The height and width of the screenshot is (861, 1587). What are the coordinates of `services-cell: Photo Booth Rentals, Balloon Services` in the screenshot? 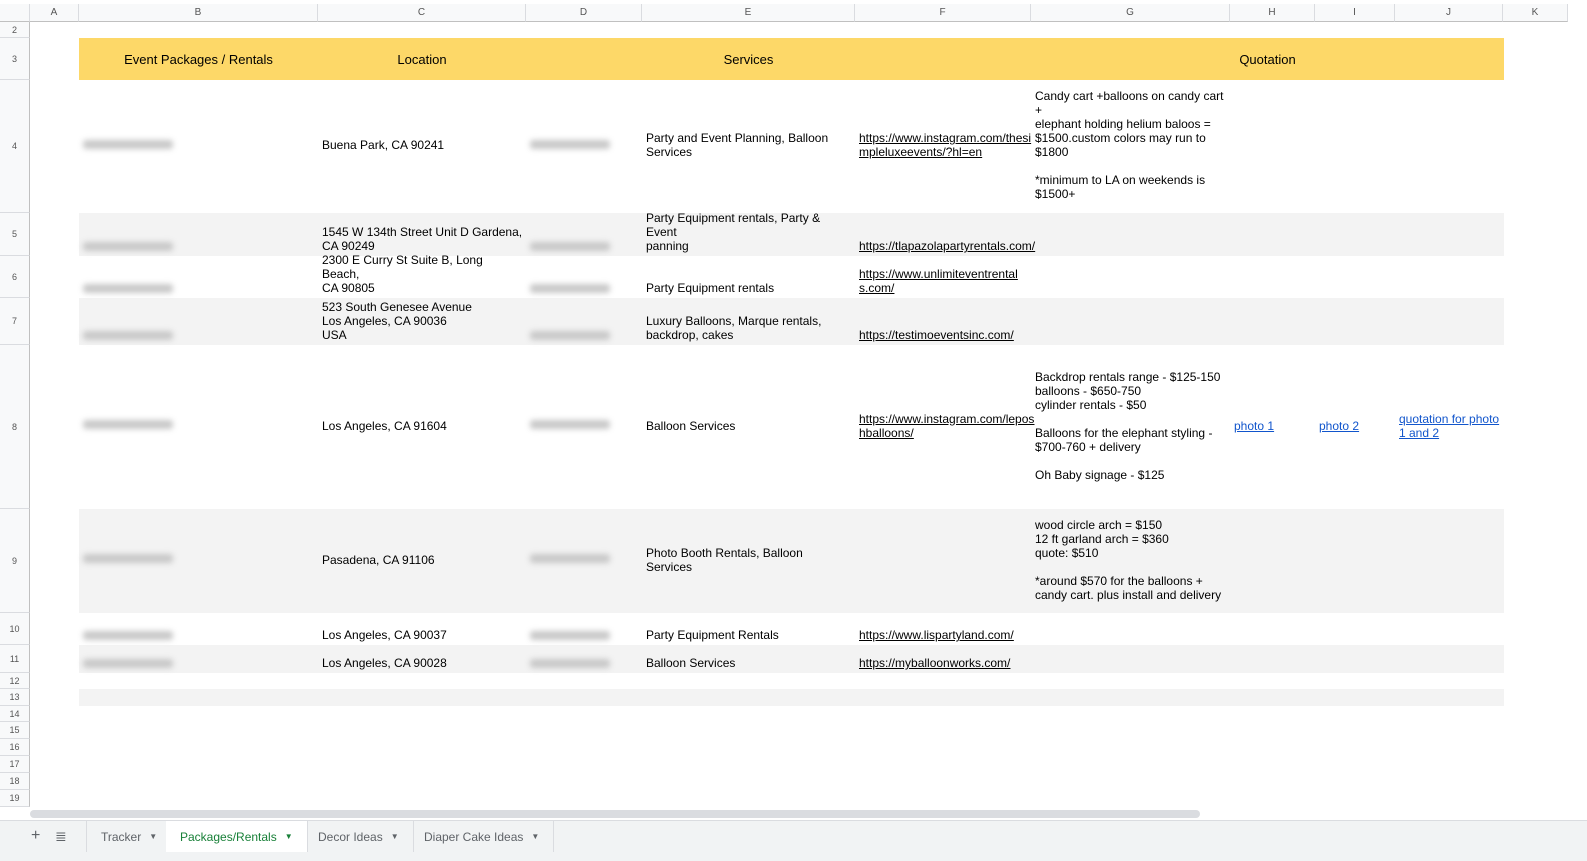 It's located at (748, 561).